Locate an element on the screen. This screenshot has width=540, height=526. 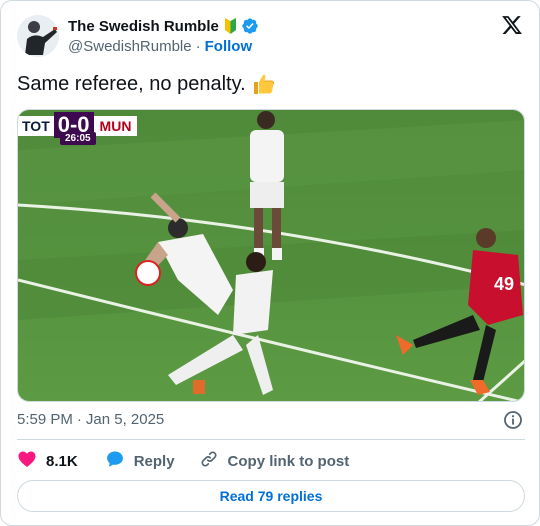
x-logo-icon is located at coordinates (512, 25).